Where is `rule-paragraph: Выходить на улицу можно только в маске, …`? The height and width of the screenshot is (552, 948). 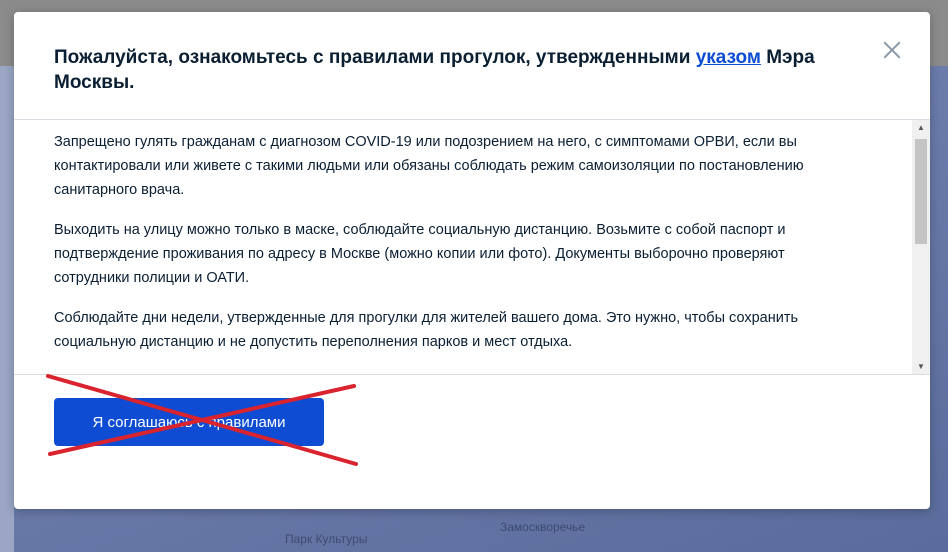 rule-paragraph: Выходить на улицу можно только в маске, … is located at coordinates (420, 254).